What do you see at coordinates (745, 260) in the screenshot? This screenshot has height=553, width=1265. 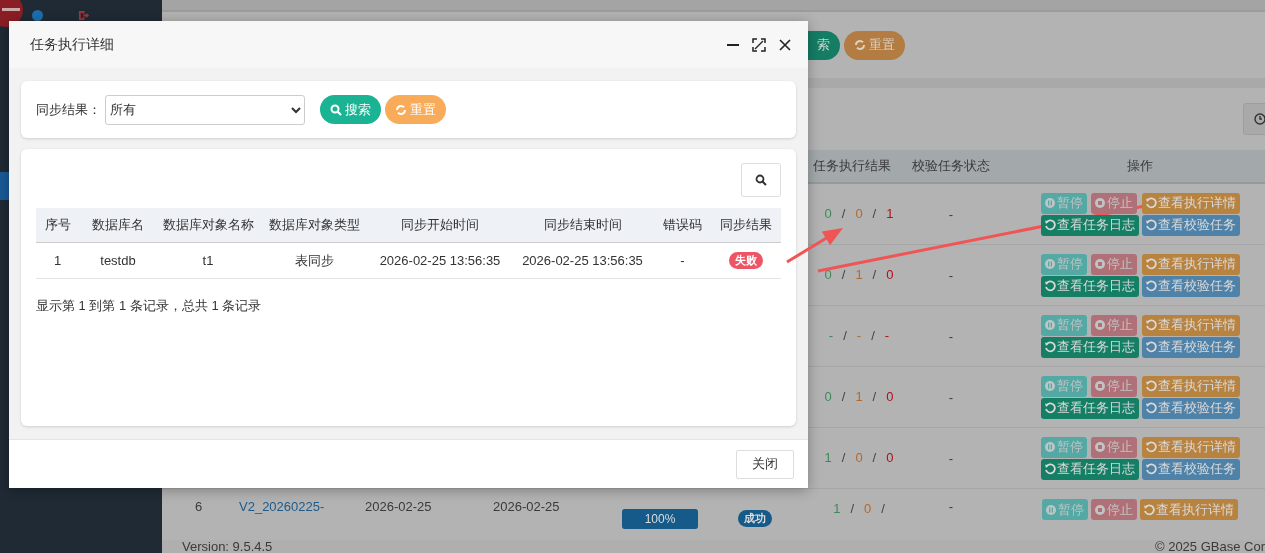 I see `result-badge: 失败` at bounding box center [745, 260].